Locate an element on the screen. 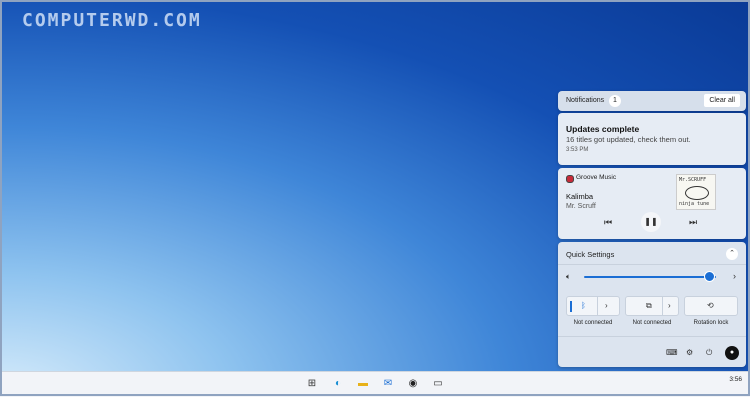 The height and width of the screenshot is (397, 750). cast-tile: ⧉ › is located at coordinates (652, 306).